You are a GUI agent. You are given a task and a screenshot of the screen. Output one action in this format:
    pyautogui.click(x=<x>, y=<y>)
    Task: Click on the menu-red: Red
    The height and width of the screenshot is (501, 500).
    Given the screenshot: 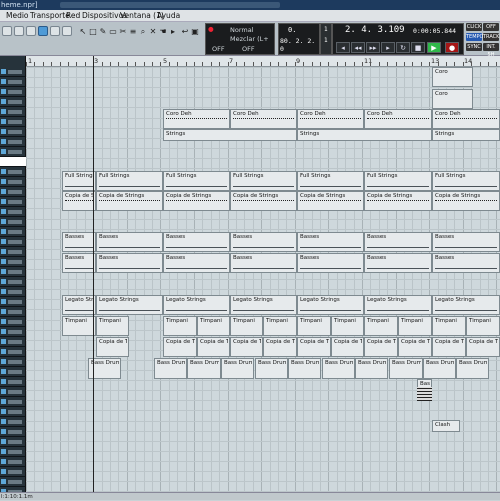 What is the action you would take?
    pyautogui.click(x=73, y=16)
    